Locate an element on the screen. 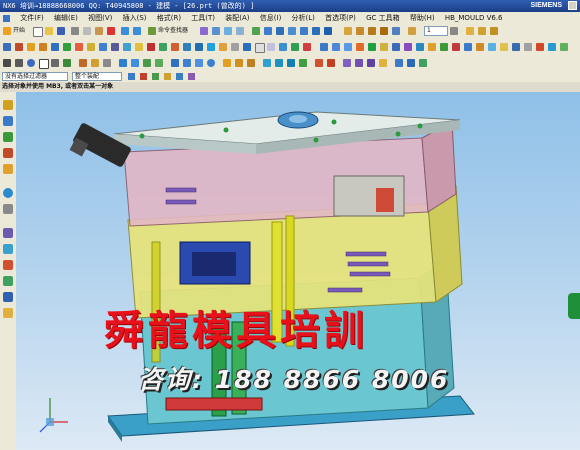  snap-midpoint-icon is located at coordinates (155, 76).